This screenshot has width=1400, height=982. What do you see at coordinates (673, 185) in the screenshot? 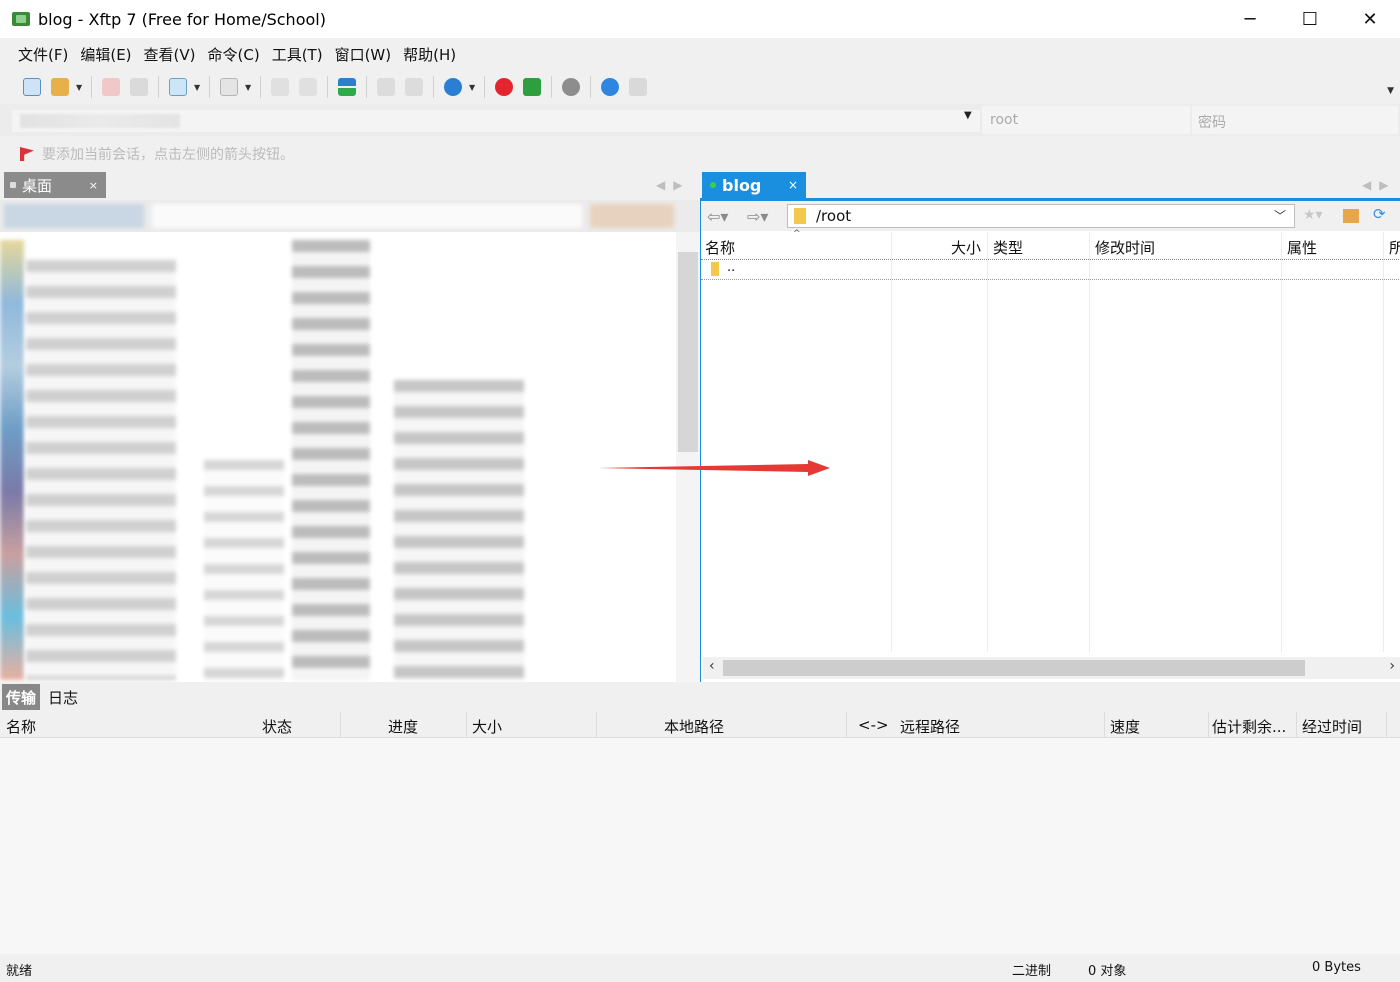
I see `local-tab-scroll-icon: ◀▶` at bounding box center [673, 185].